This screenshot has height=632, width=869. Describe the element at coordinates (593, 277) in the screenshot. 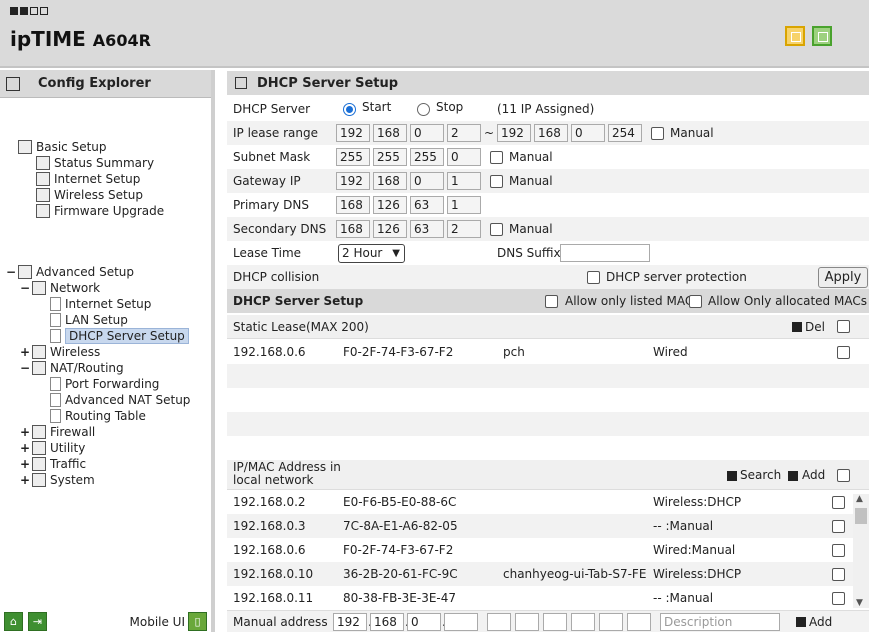

I see `protection-checkbox` at that location.